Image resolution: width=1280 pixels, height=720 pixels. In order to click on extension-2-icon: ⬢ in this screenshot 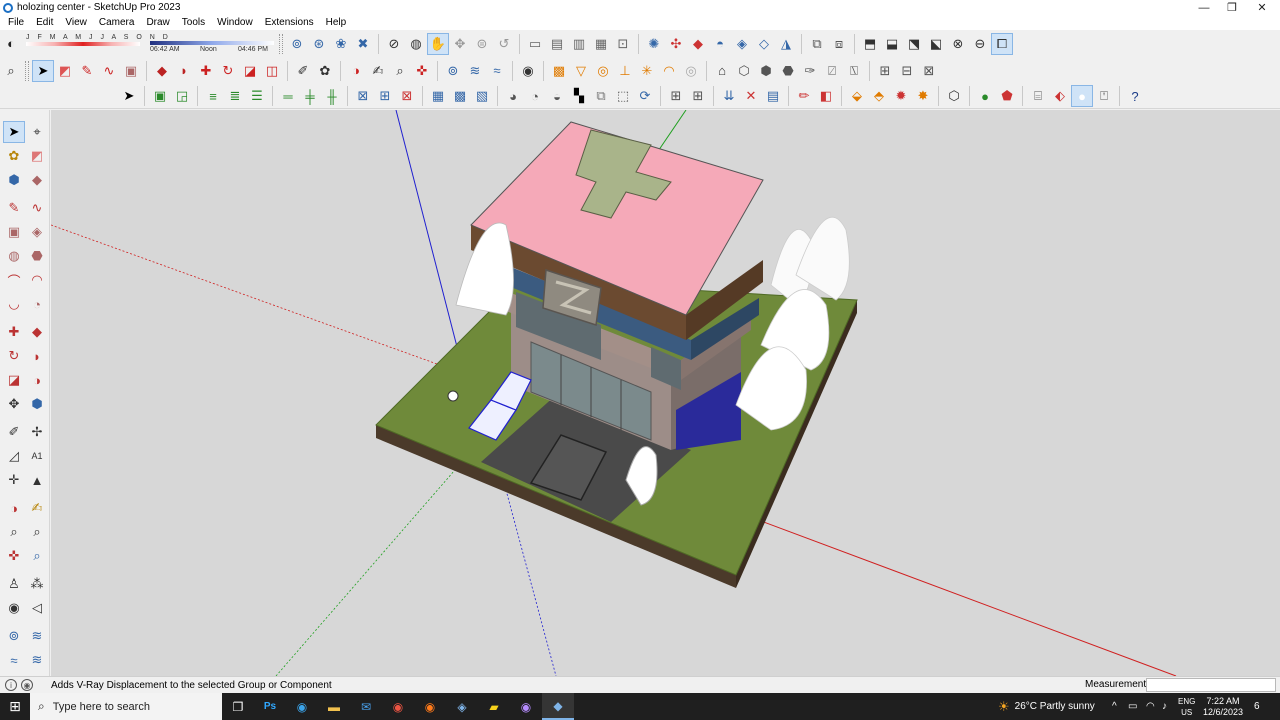, I will do `click(766, 71)`.